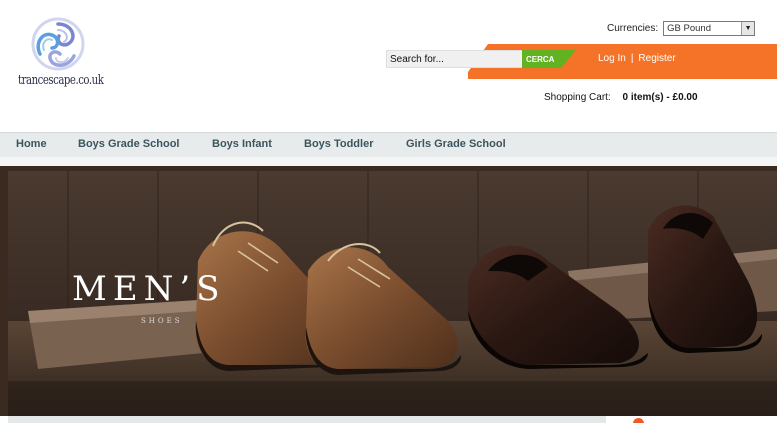  I want to click on logo-wordmark: trancescape.co.uk, so click(61, 80).